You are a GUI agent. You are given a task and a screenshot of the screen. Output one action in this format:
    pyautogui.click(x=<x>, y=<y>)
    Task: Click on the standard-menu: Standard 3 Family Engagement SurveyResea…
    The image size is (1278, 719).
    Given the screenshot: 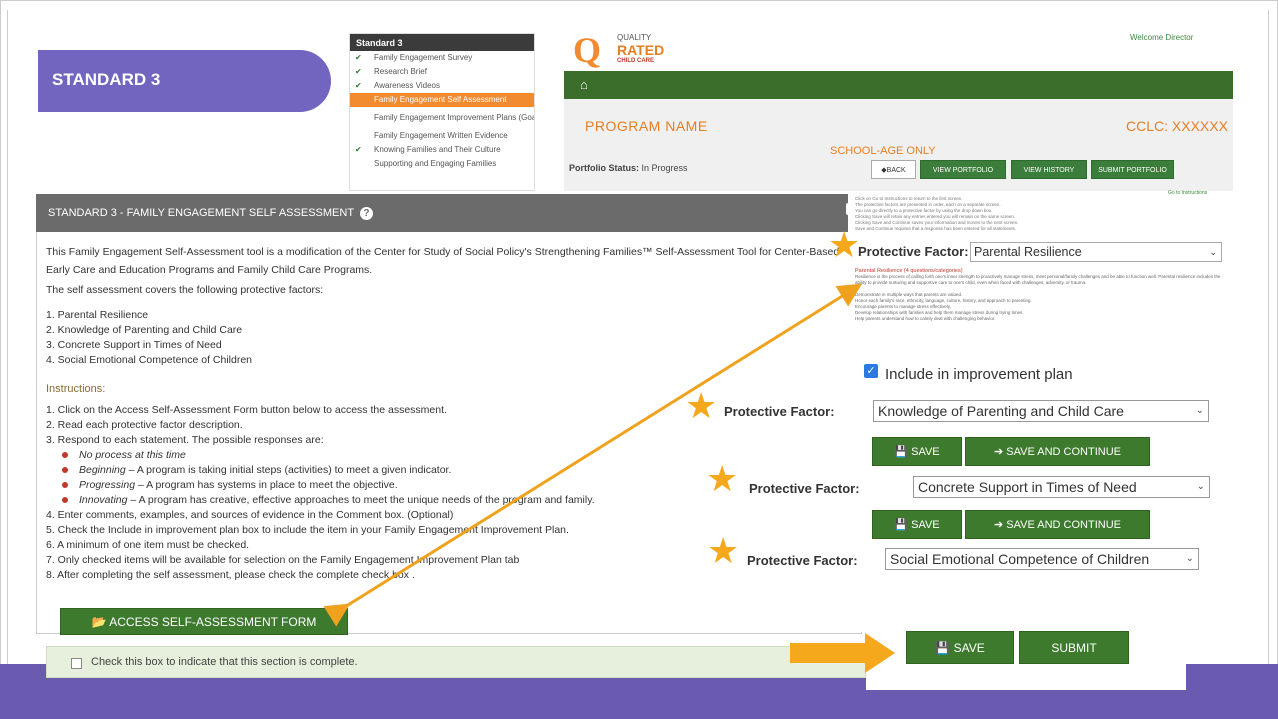 What is the action you would take?
    pyautogui.click(x=442, y=112)
    